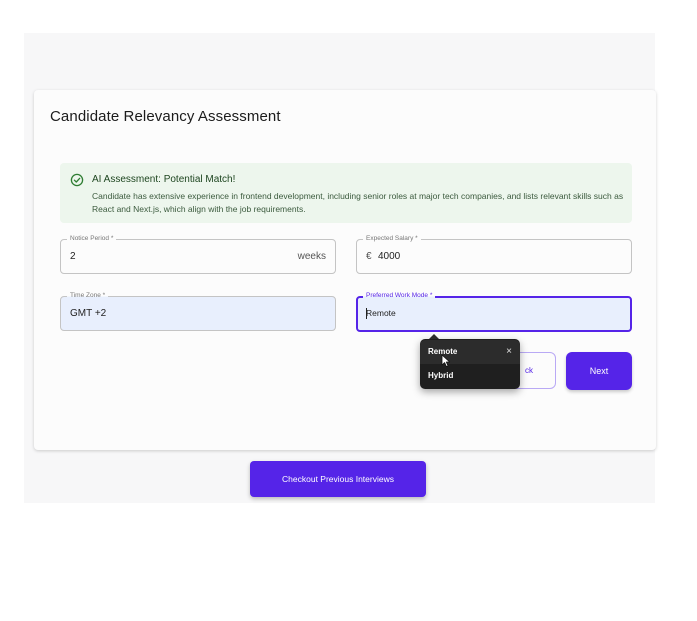  What do you see at coordinates (494, 254) in the screenshot?
I see `expected-salary-field: Expected Salary * € 4000` at bounding box center [494, 254].